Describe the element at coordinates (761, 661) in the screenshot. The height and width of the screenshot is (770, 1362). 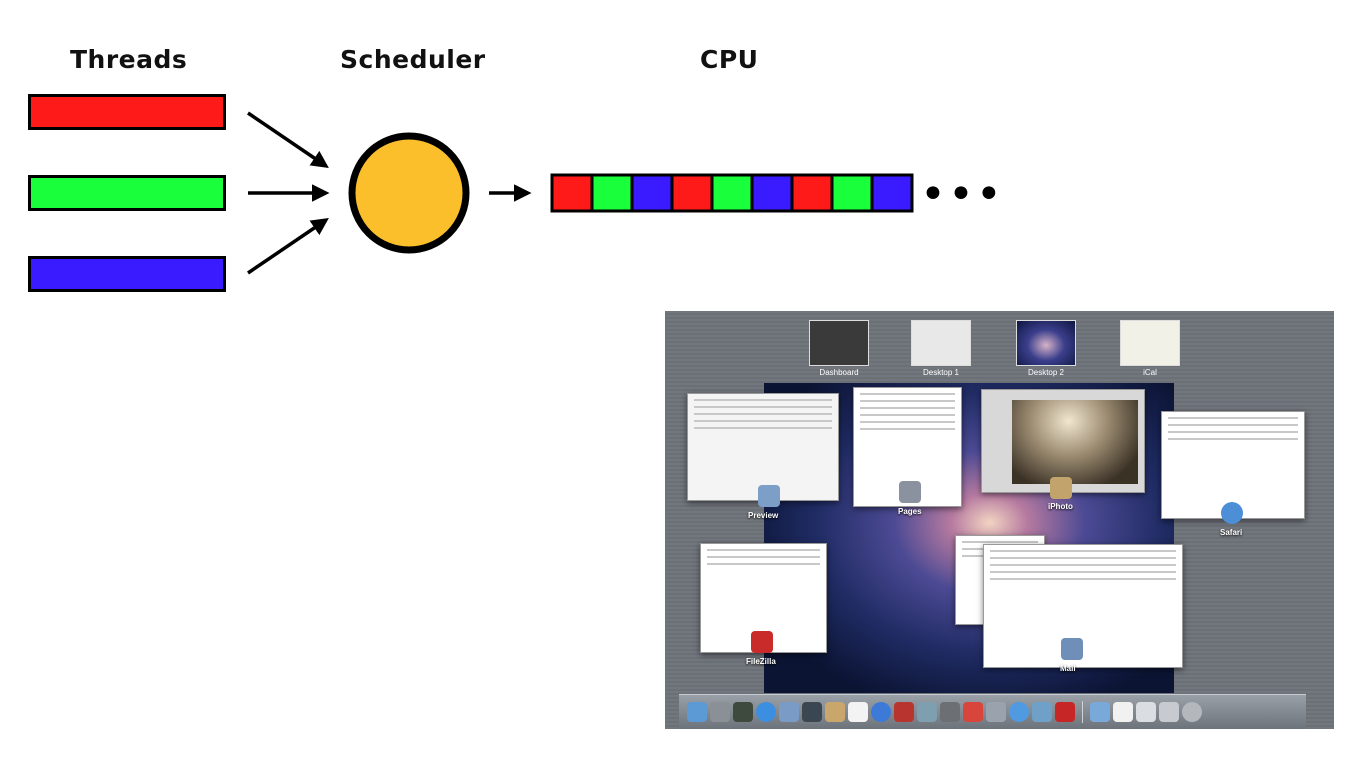
I see `app-label-filezilla: FileZilla` at that location.